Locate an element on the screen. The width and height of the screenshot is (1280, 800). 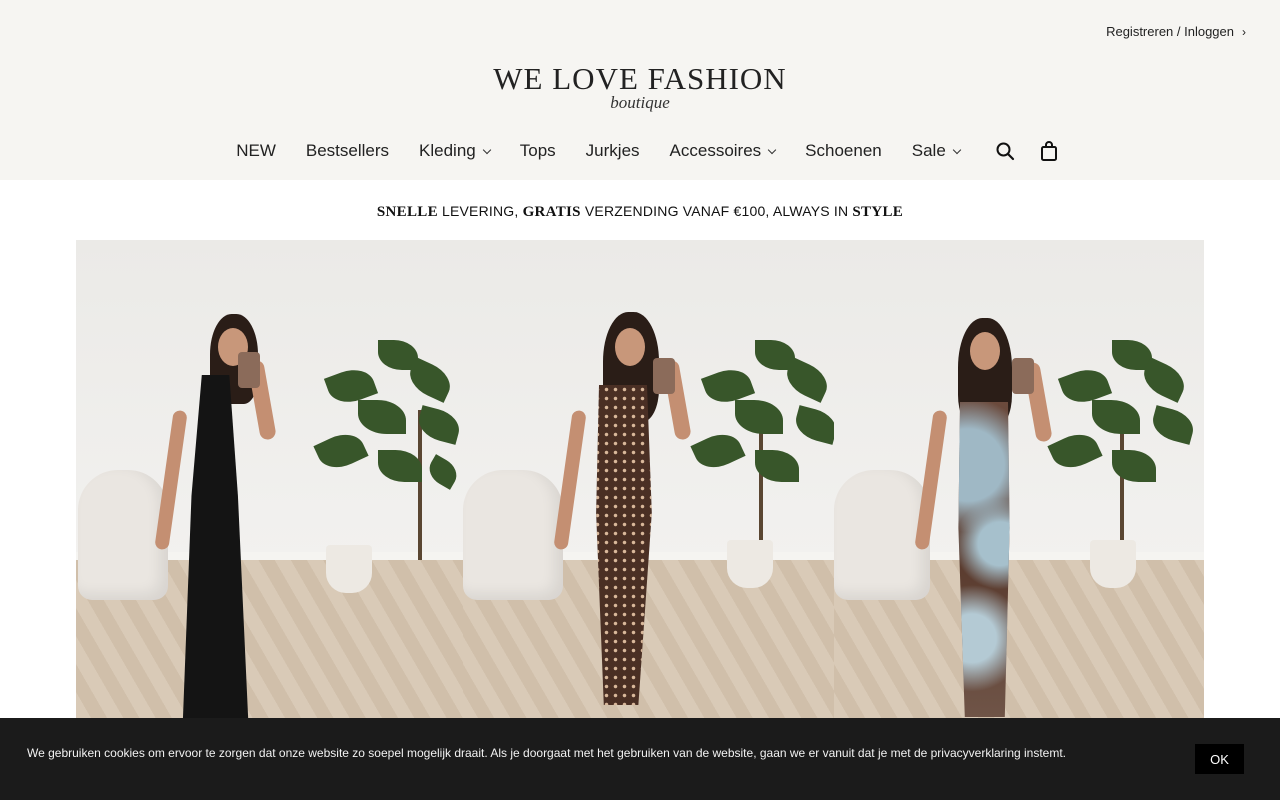
nav-item-sale: Sale is located at coordinates (936, 151).